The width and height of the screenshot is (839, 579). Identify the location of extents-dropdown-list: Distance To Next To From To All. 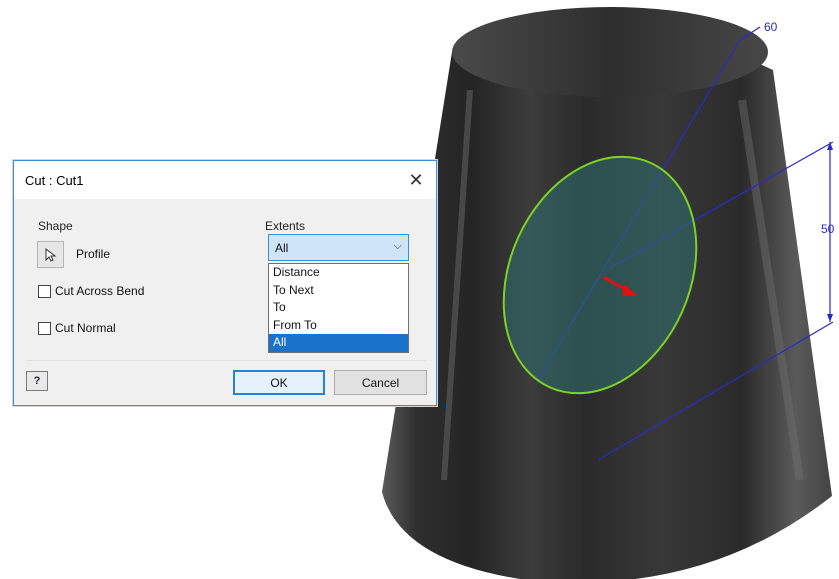
(338, 308).